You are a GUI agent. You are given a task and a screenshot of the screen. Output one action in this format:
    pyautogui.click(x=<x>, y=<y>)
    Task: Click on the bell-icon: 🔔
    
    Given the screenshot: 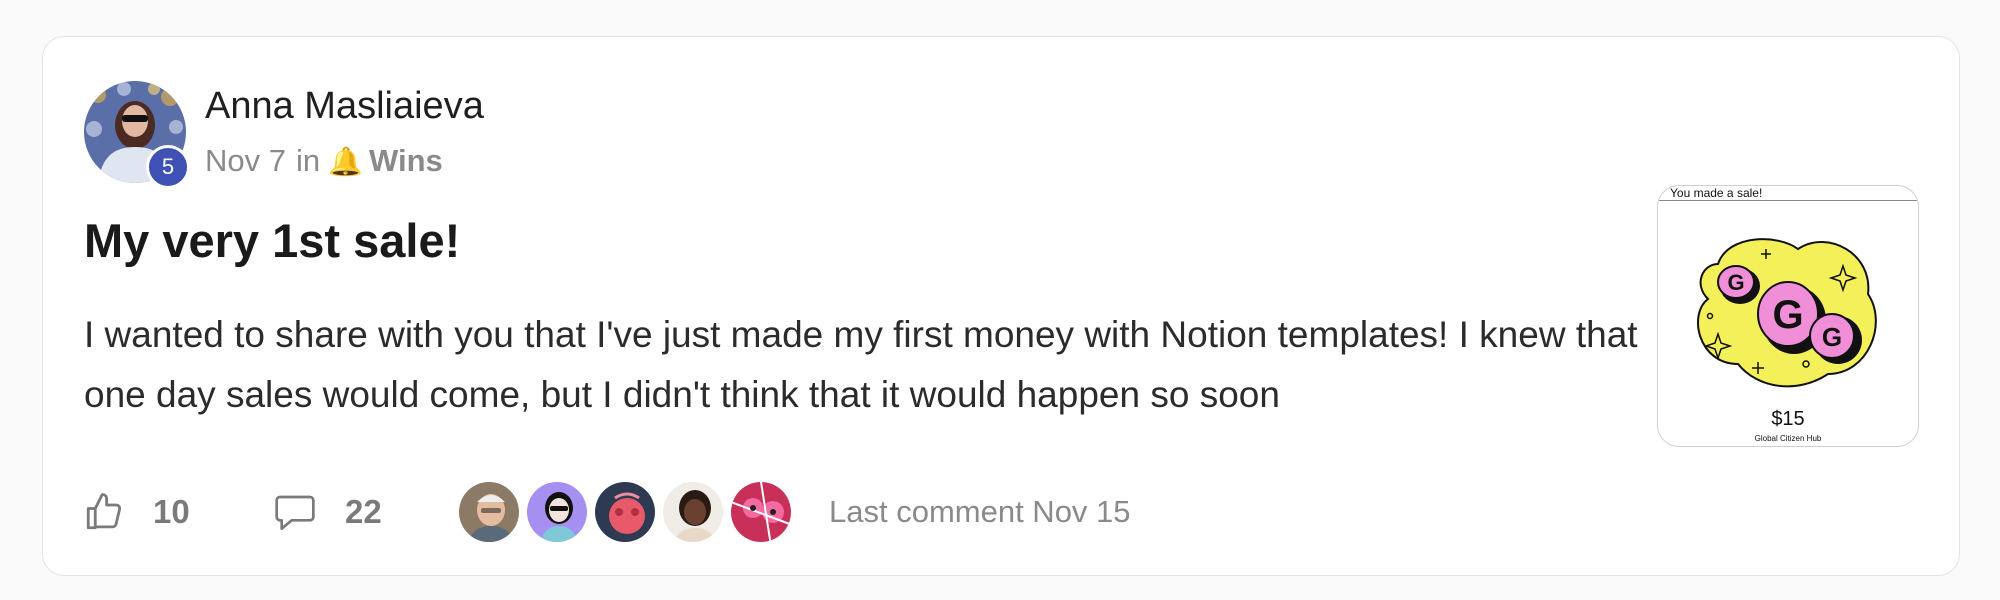 What is the action you would take?
    pyautogui.click(x=345, y=161)
    